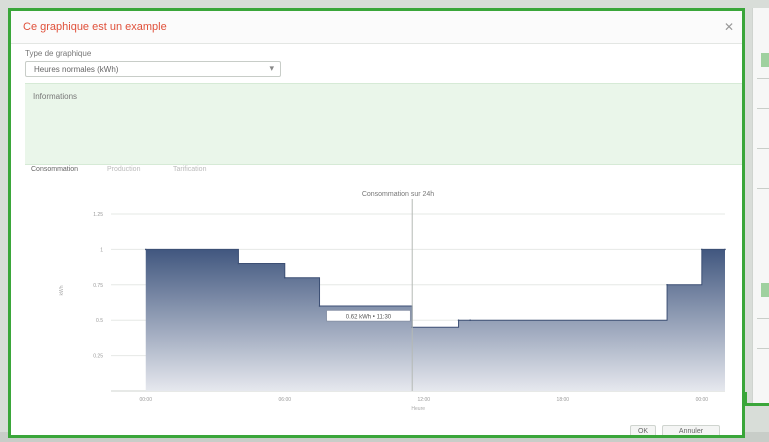 The image size is (769, 442). What do you see at coordinates (95, 27) in the screenshot?
I see `dialog-title: Ce graphique est un example` at bounding box center [95, 27].